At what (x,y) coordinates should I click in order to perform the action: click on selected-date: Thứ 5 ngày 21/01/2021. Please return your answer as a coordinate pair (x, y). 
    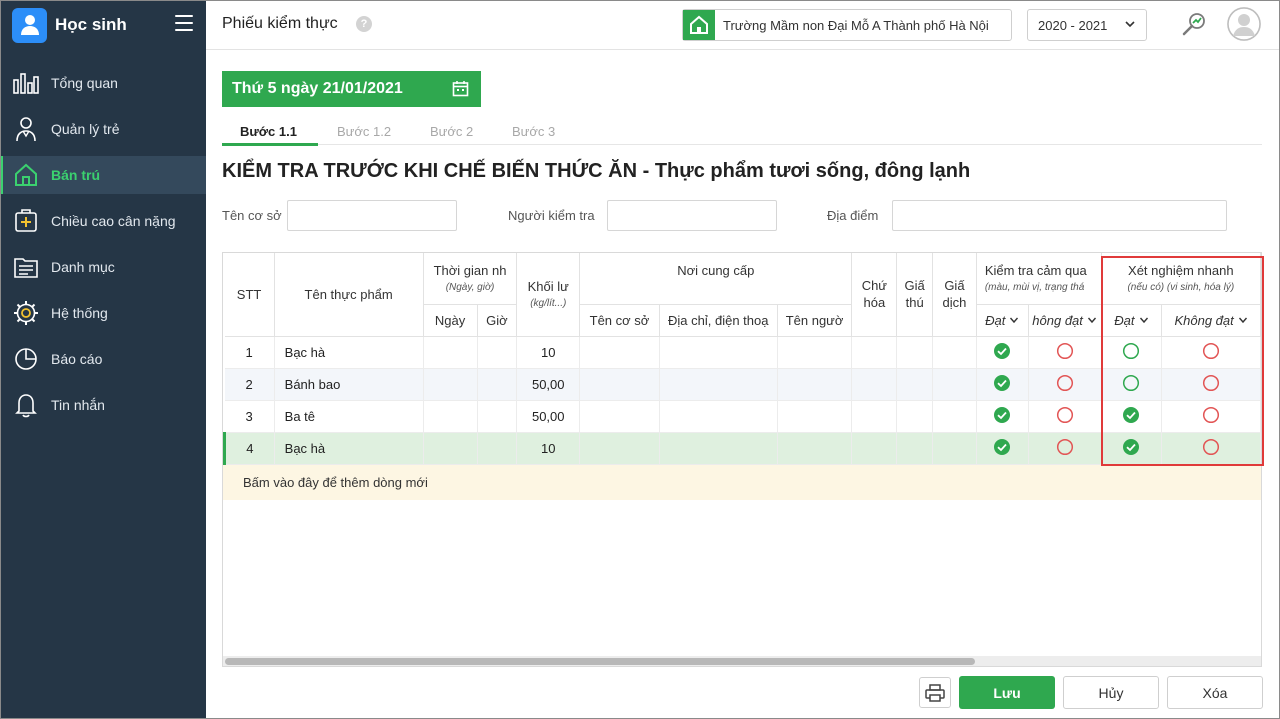
    Looking at the image, I should click on (317, 88).